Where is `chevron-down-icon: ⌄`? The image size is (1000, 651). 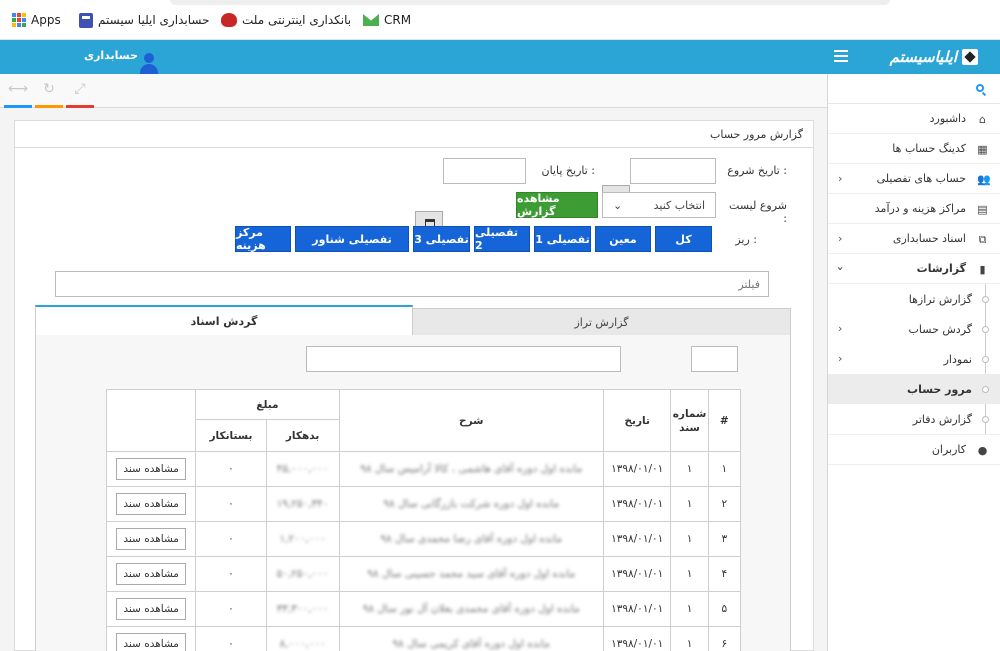 chevron-down-icon: ⌄ is located at coordinates (618, 205).